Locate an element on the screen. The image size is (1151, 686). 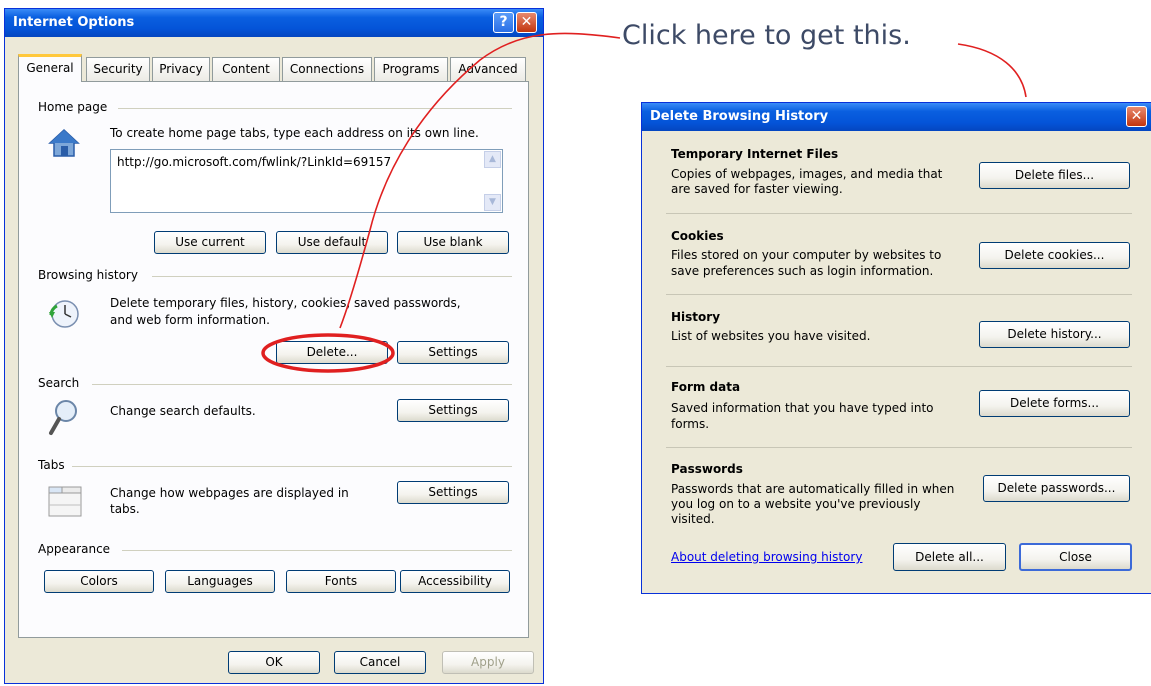
use-default-button: Use default is located at coordinates (332, 242).